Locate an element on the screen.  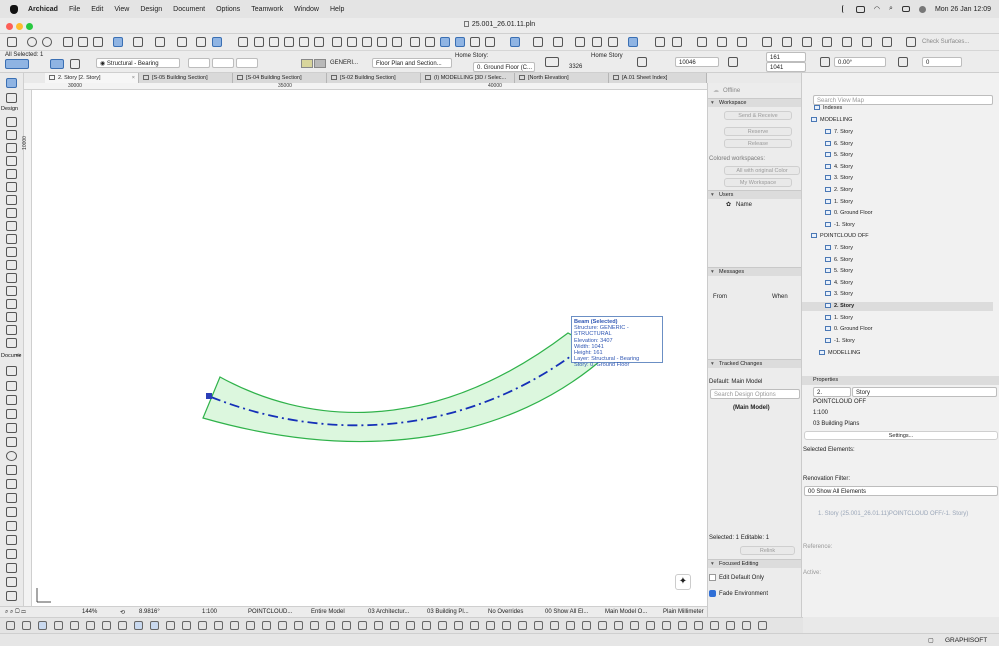
stretch-icon is located at coordinates (319, 42).